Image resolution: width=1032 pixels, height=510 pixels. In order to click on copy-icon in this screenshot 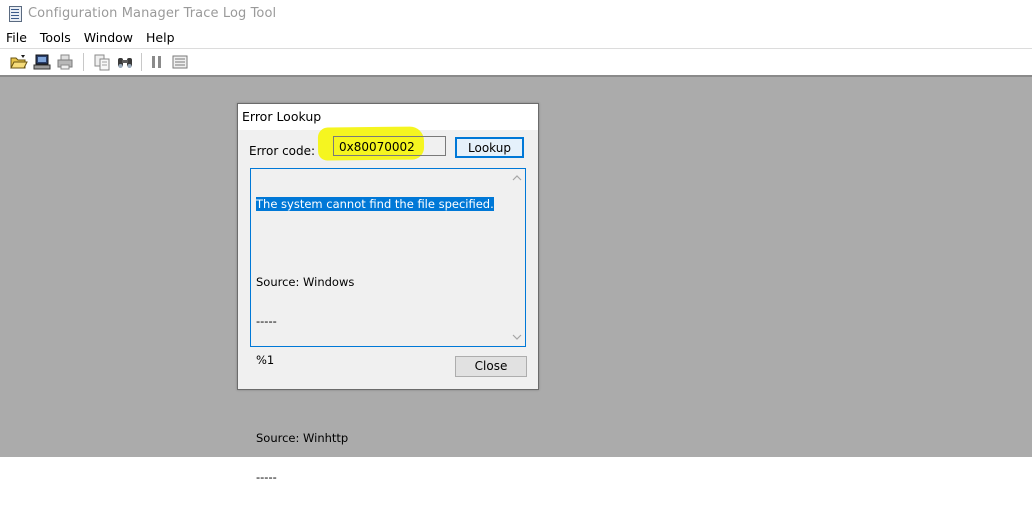, I will do `click(102, 62)`.